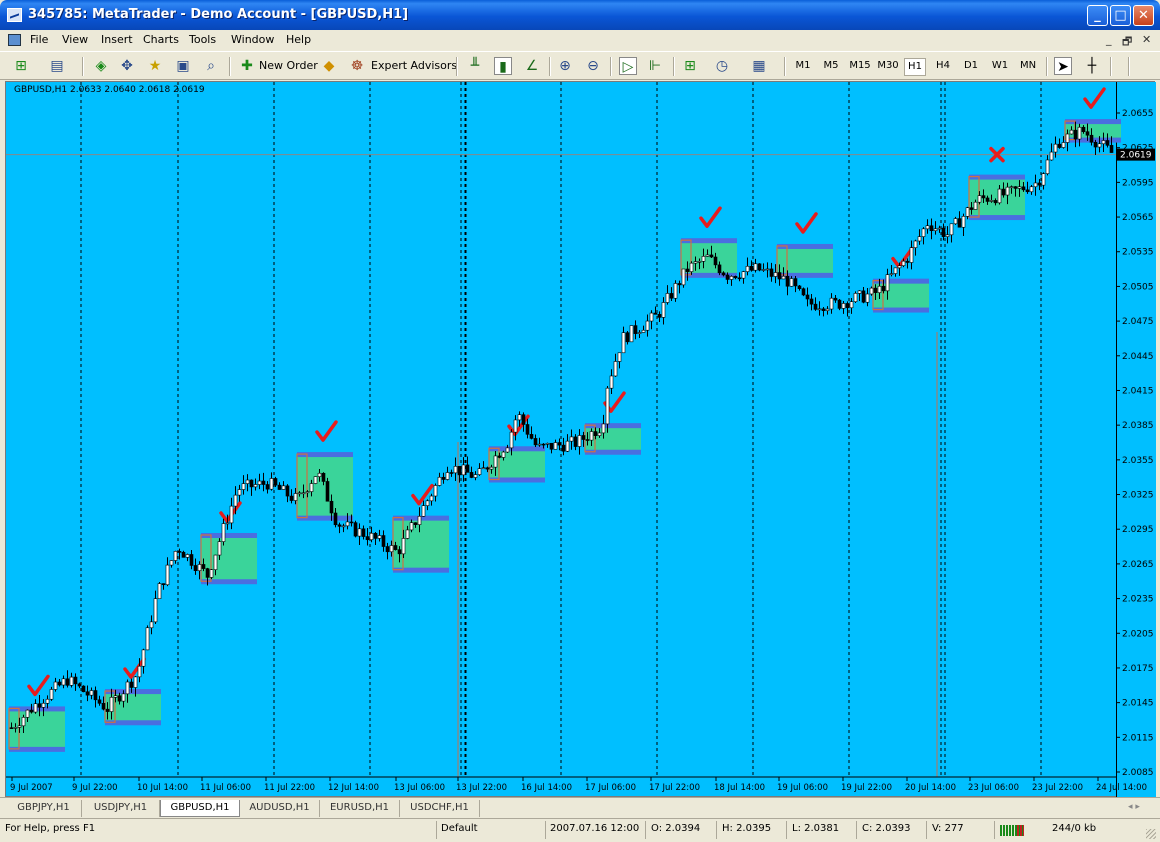 This screenshot has height=842, width=1160. Describe the element at coordinates (440, 808) in the screenshot. I see `tab-usdchf: USDCHF,H1` at that location.